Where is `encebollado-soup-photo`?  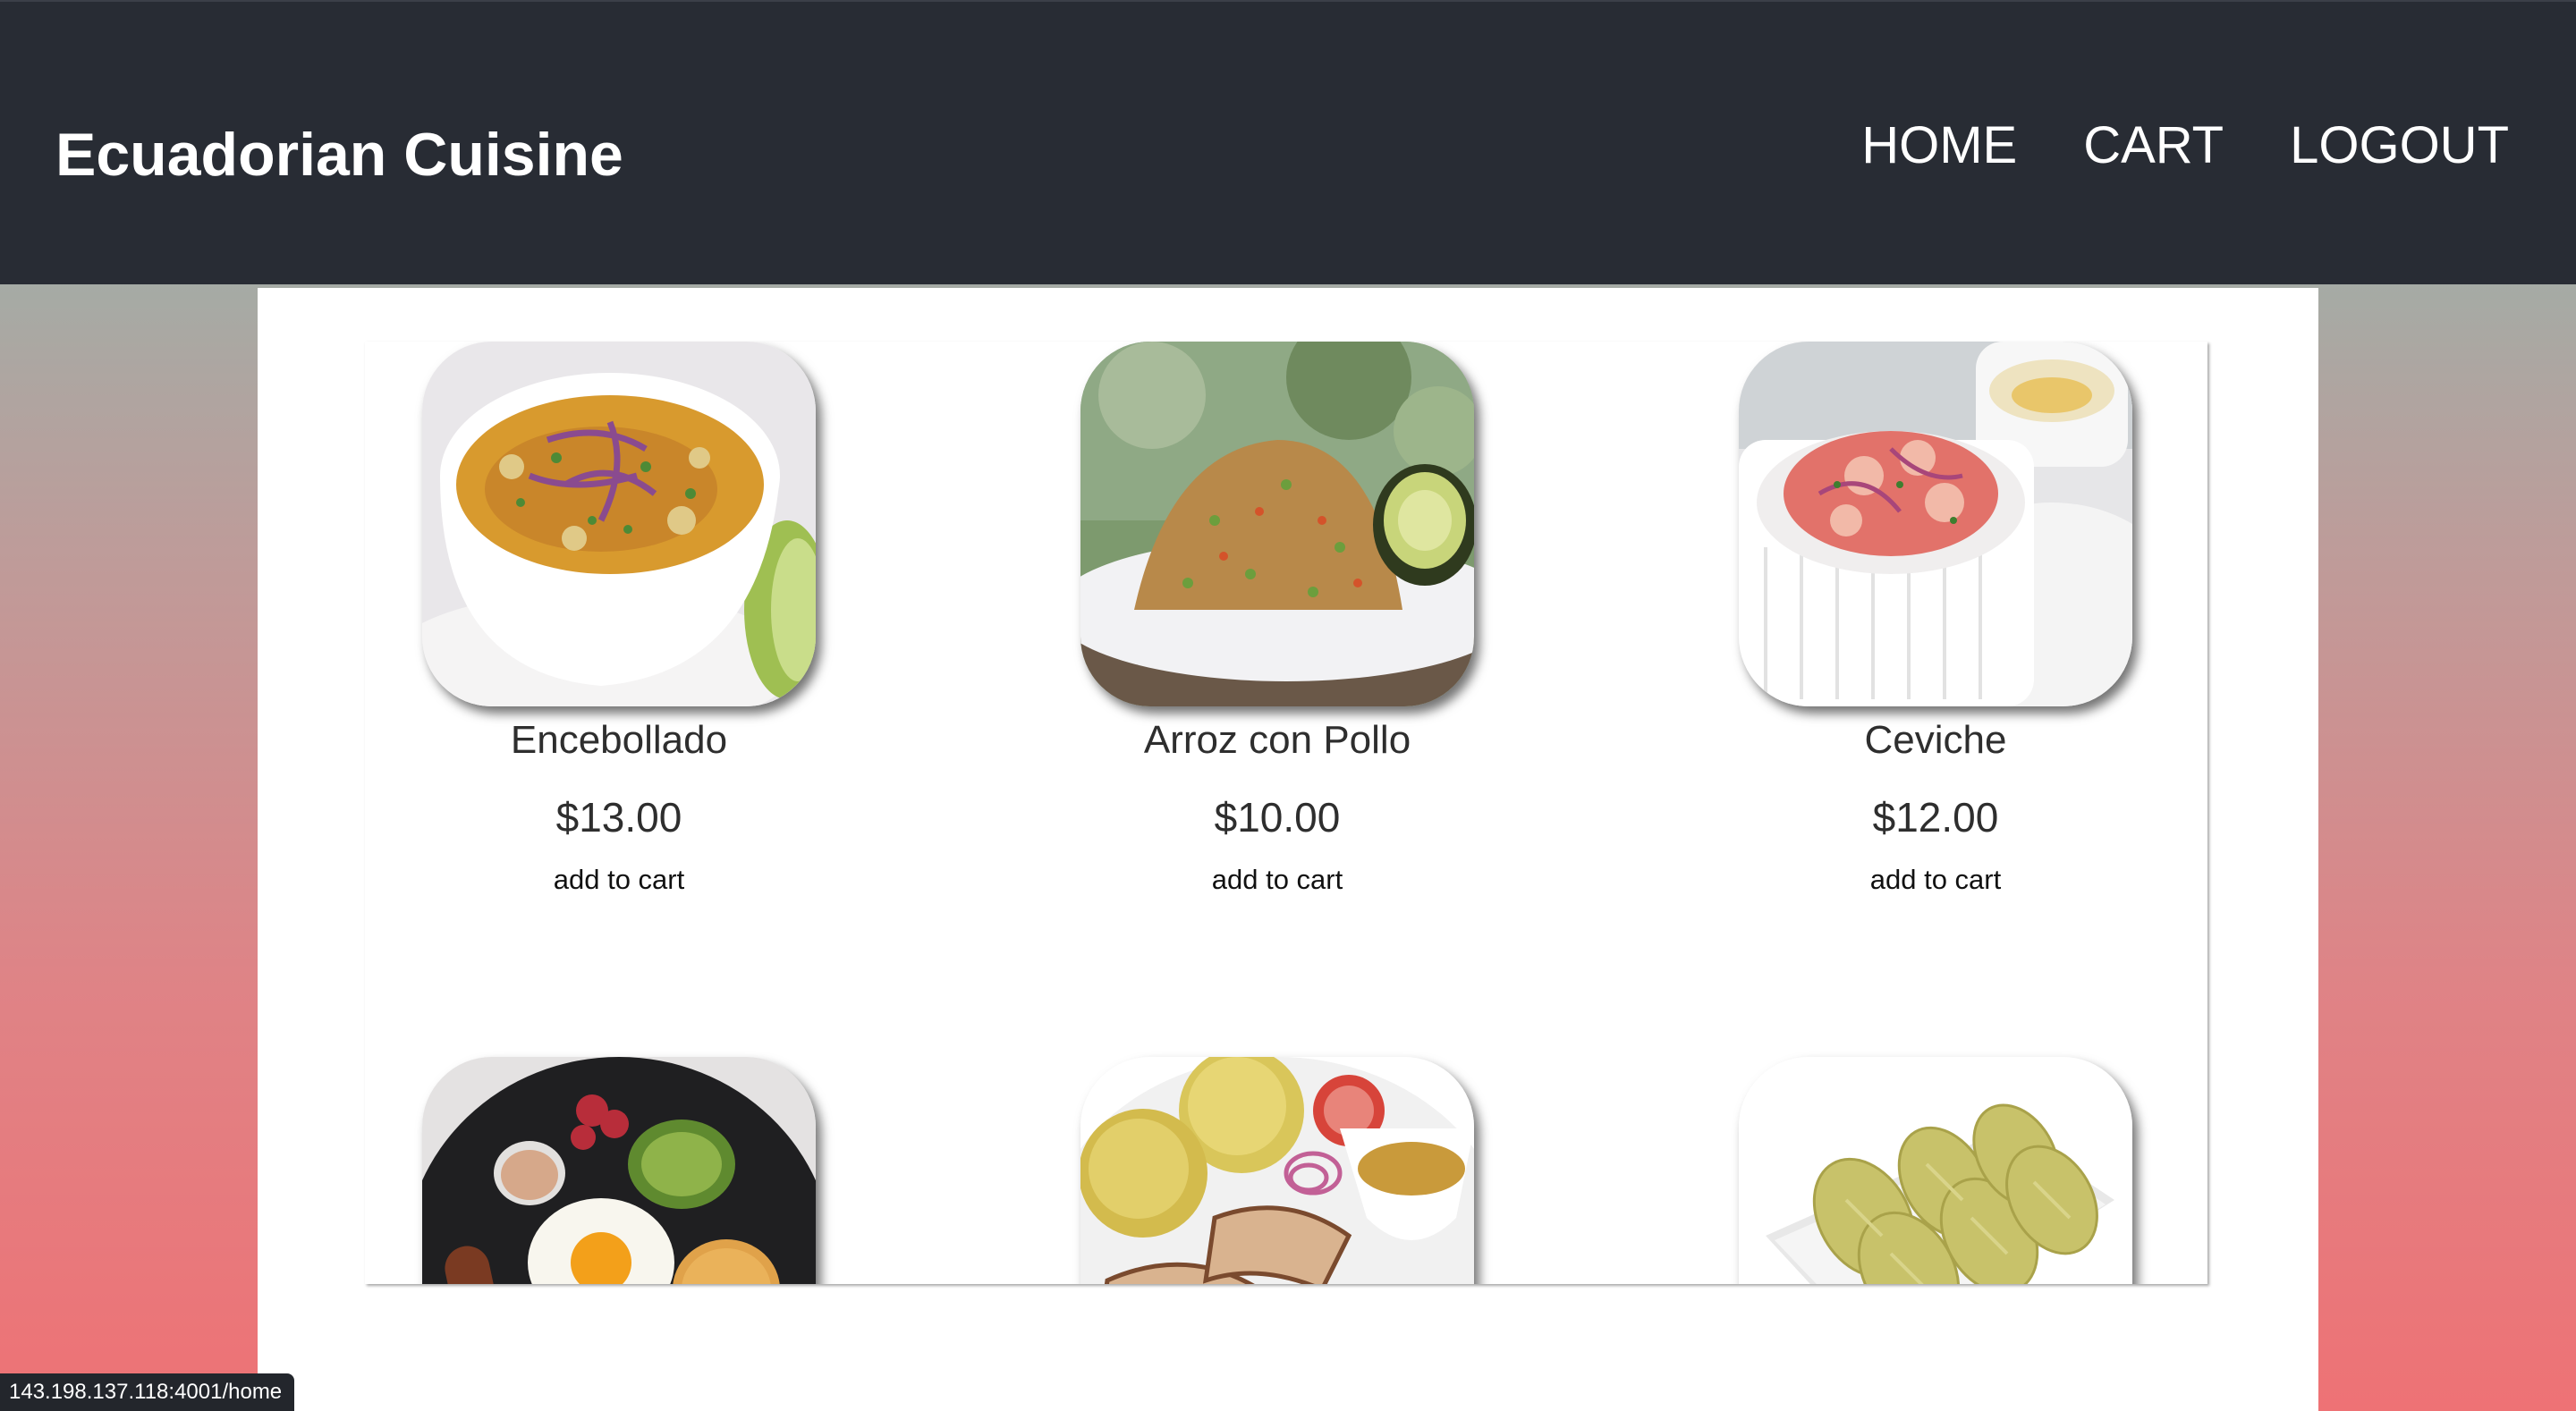 encebollado-soup-photo is located at coordinates (619, 524).